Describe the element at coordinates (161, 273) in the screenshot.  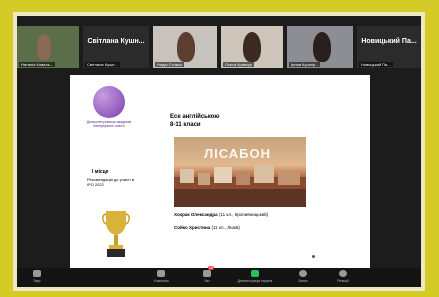
I see `participants-icon` at that location.